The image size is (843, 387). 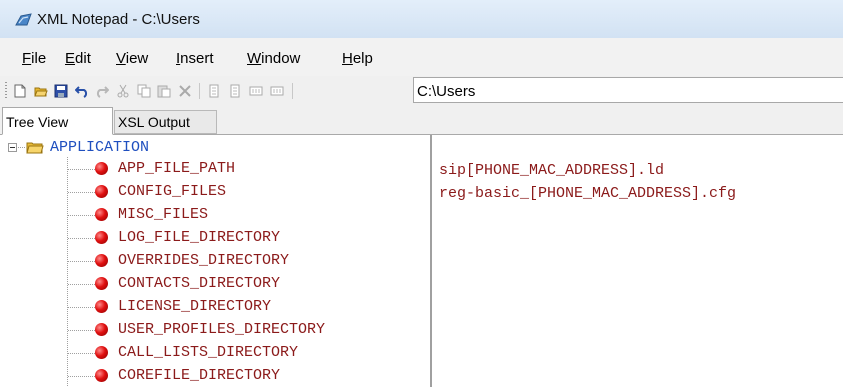 I want to click on save-icon, so click(x=61, y=91).